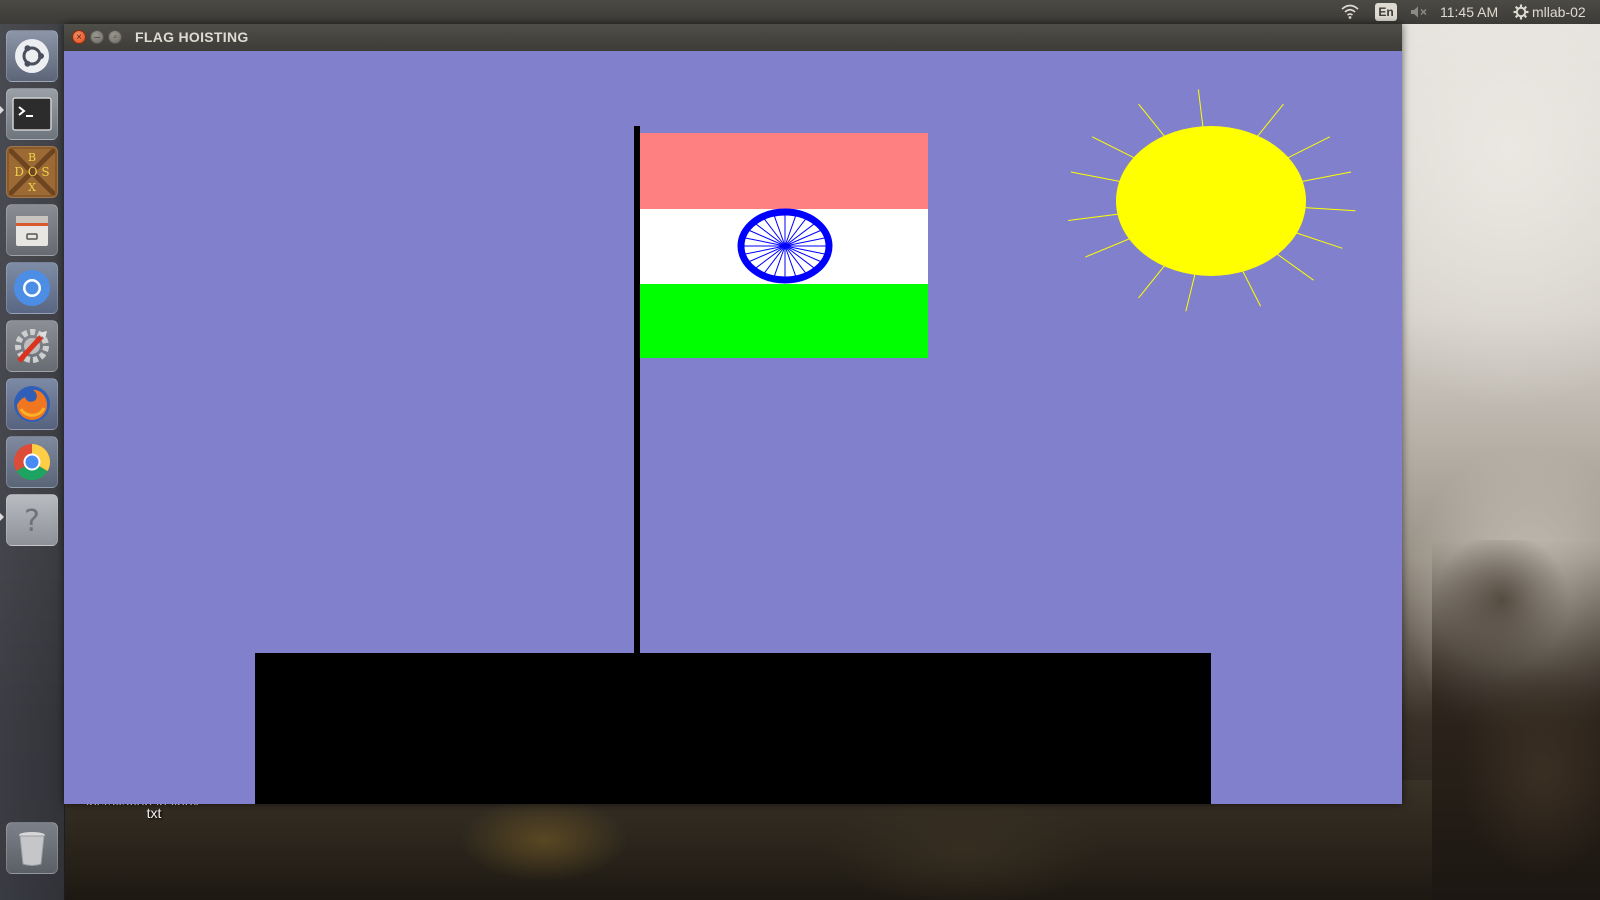  Describe the element at coordinates (32, 56) in the screenshot. I see `ubuntu-dash-icon` at that location.